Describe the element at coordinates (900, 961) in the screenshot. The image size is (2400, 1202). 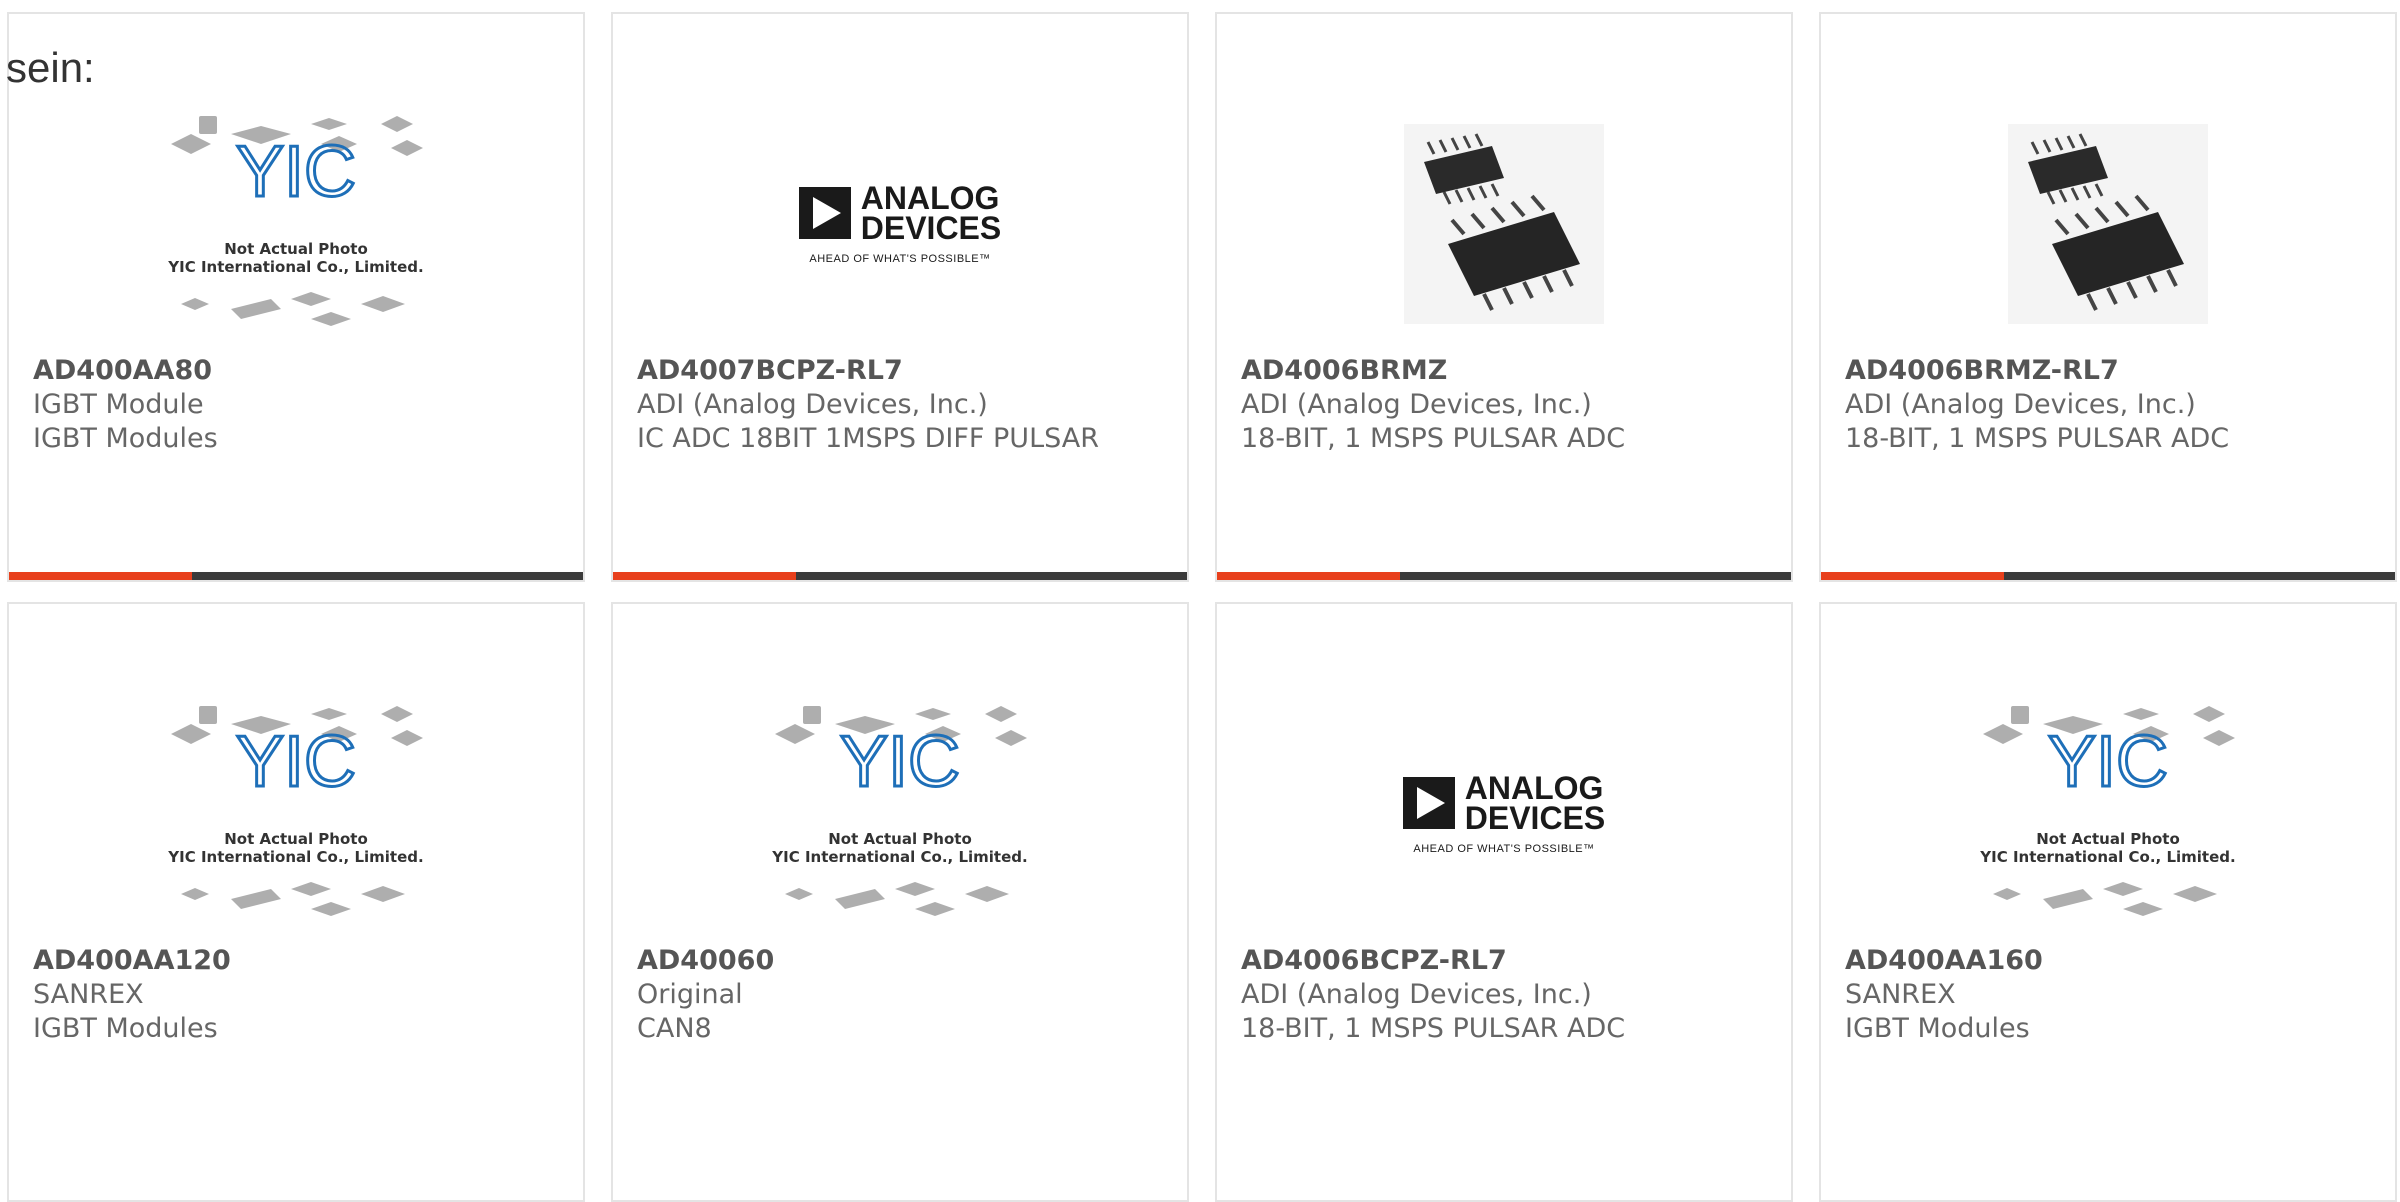
I see `part-number: AD40060` at that location.